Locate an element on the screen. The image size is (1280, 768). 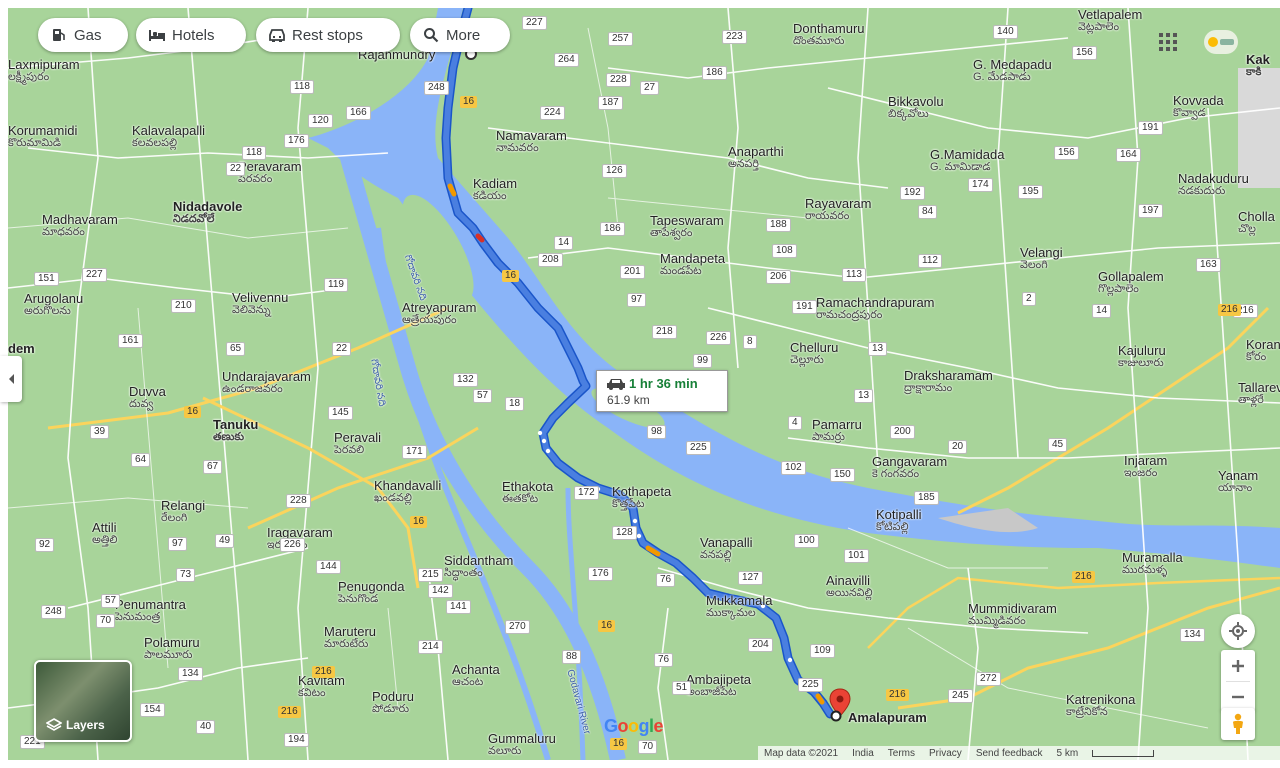
place-local-name: అయినవిల్లి is located at coordinates (849, 593).